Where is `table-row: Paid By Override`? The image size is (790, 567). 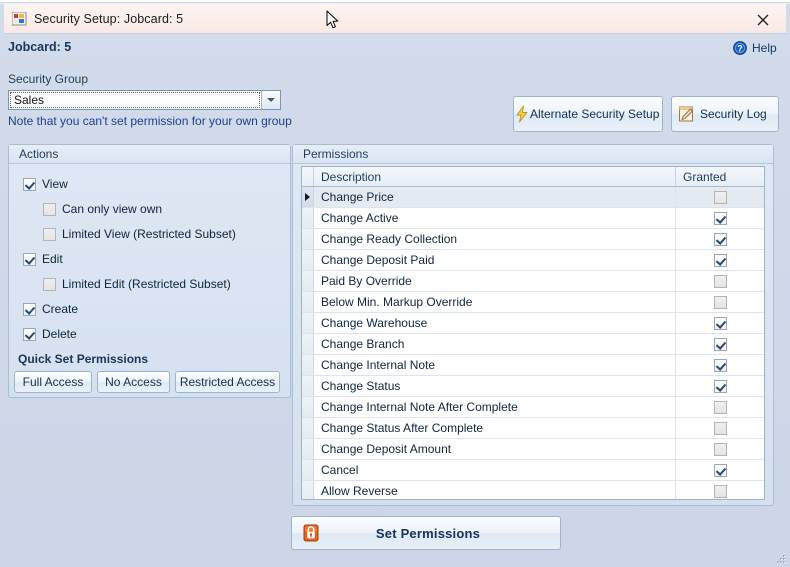
table-row: Paid By Override is located at coordinates (533, 281).